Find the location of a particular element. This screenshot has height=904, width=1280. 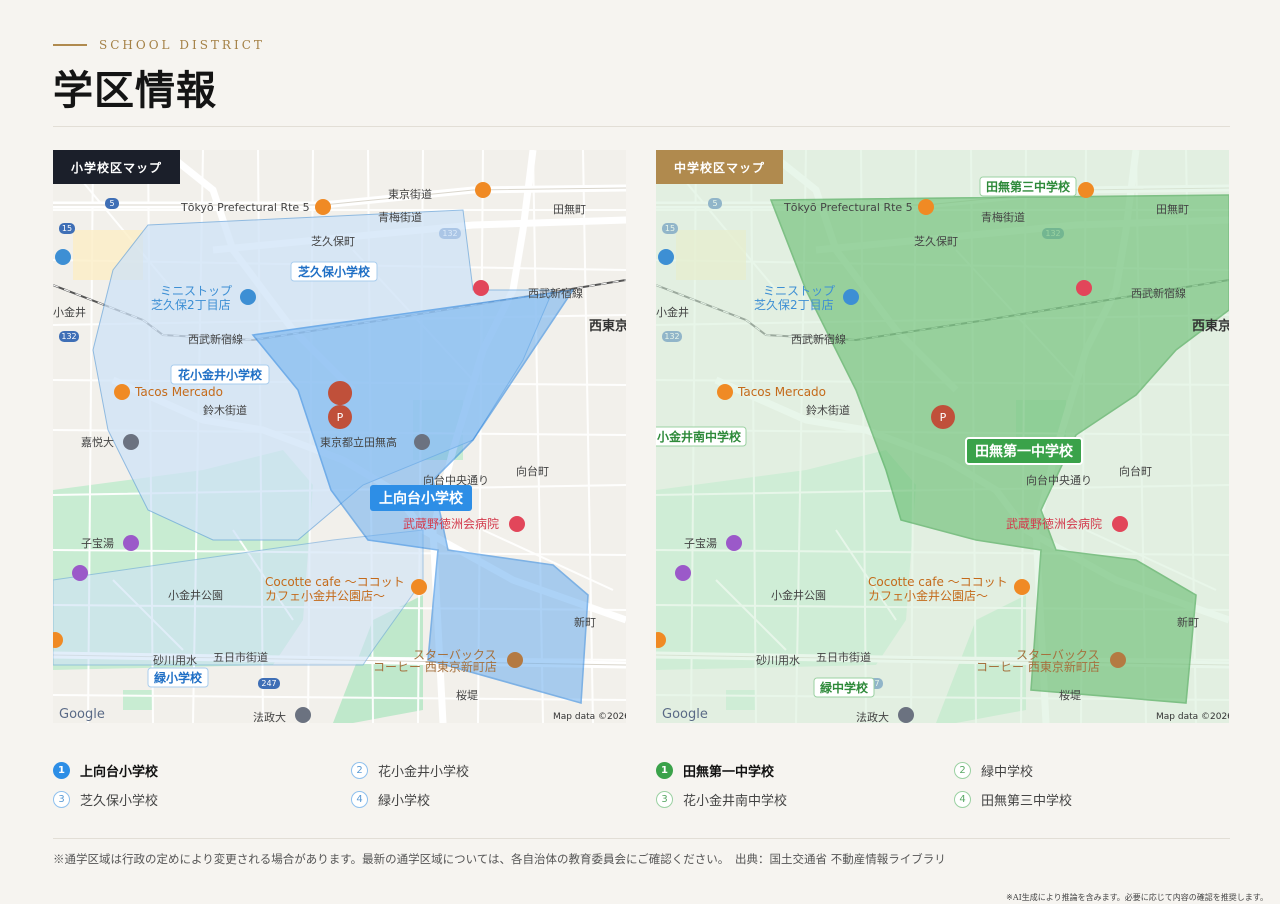

label-tanashi3-junior: 田無第三中学校 is located at coordinates (1028, 186).